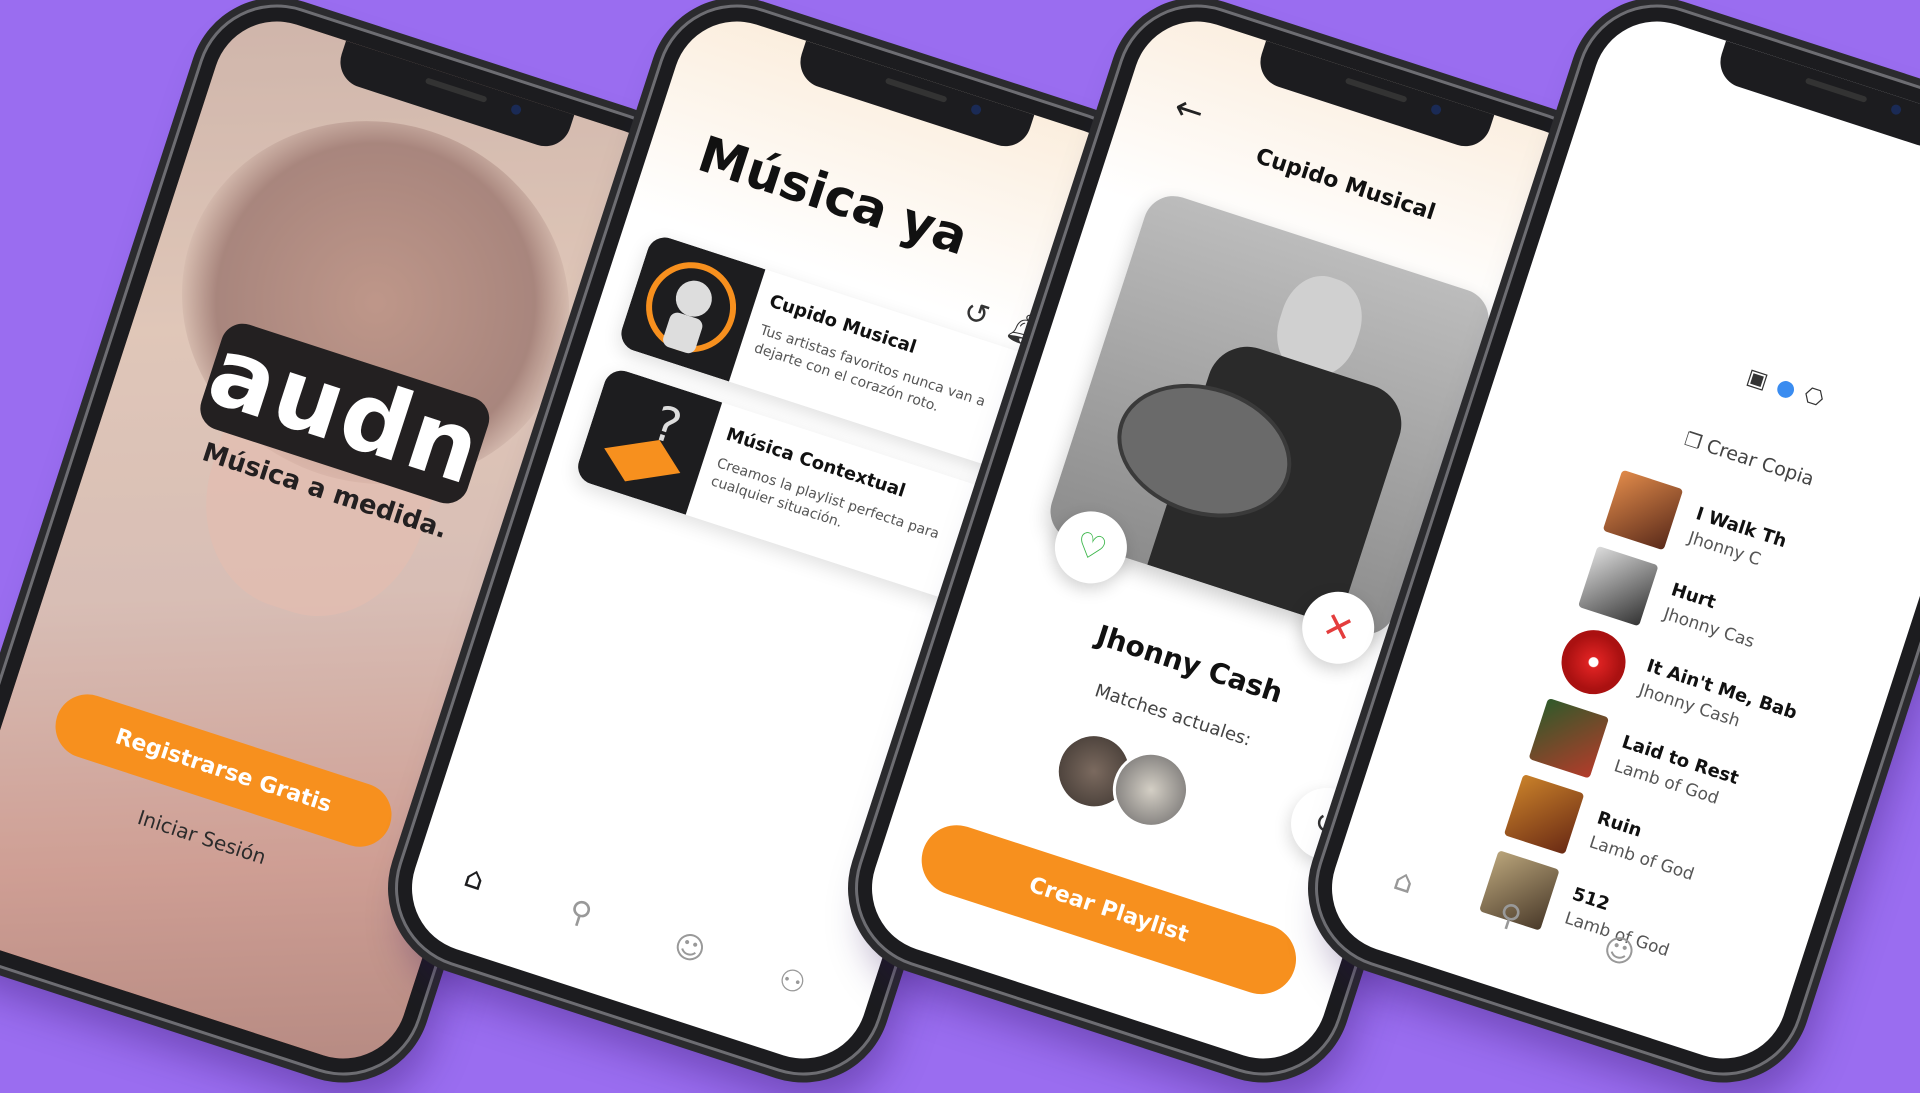 The width and height of the screenshot is (1920, 1093). Describe the element at coordinates (792, 982) in the screenshot. I see `friends-icon: ⚇` at that location.